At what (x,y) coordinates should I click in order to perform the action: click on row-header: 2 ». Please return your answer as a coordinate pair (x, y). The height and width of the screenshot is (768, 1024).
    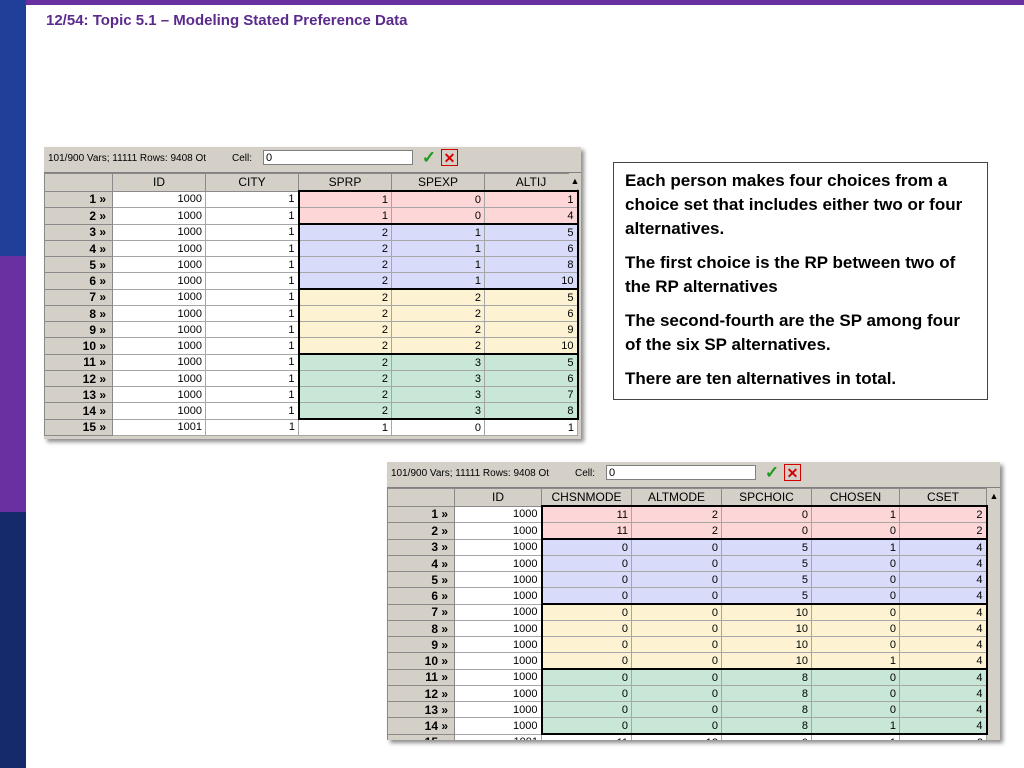
    Looking at the image, I should click on (421, 531).